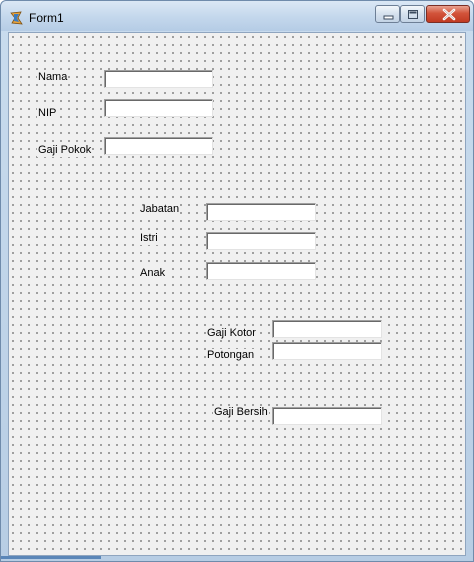 The width and height of the screenshot is (474, 562). What do you see at coordinates (388, 17) in the screenshot?
I see `minimize-icon` at bounding box center [388, 17].